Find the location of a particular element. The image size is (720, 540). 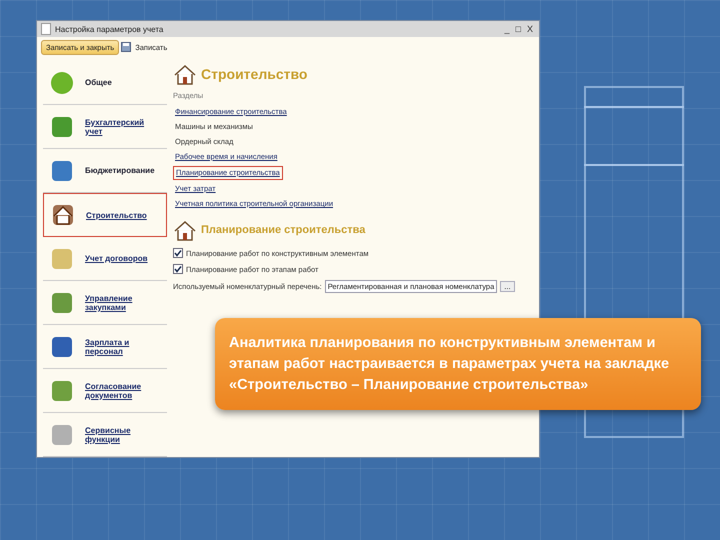

sidebar-label: Бухгалтерский учет is located at coordinates (115, 127).